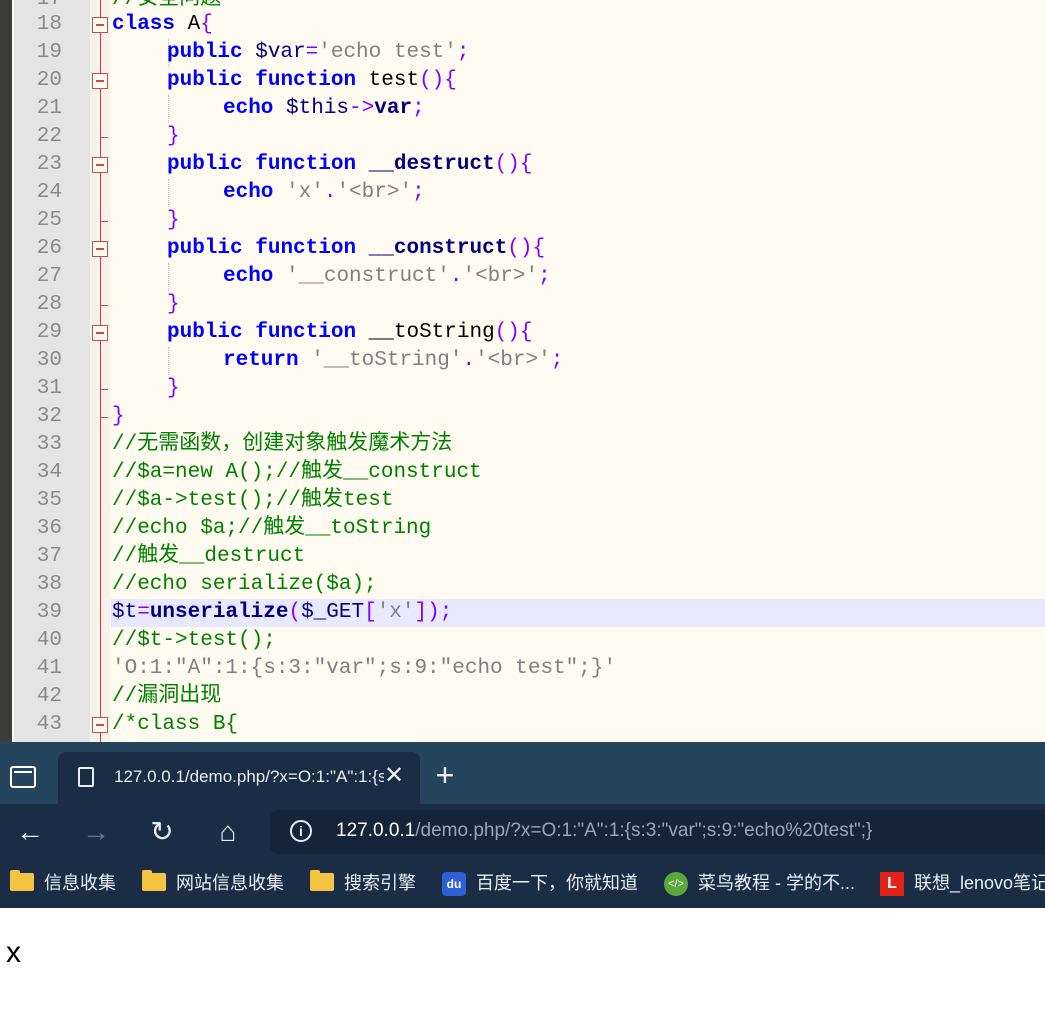  What do you see at coordinates (380, 883) in the screenshot?
I see `bookmark-label: 搜索引擎` at bounding box center [380, 883].